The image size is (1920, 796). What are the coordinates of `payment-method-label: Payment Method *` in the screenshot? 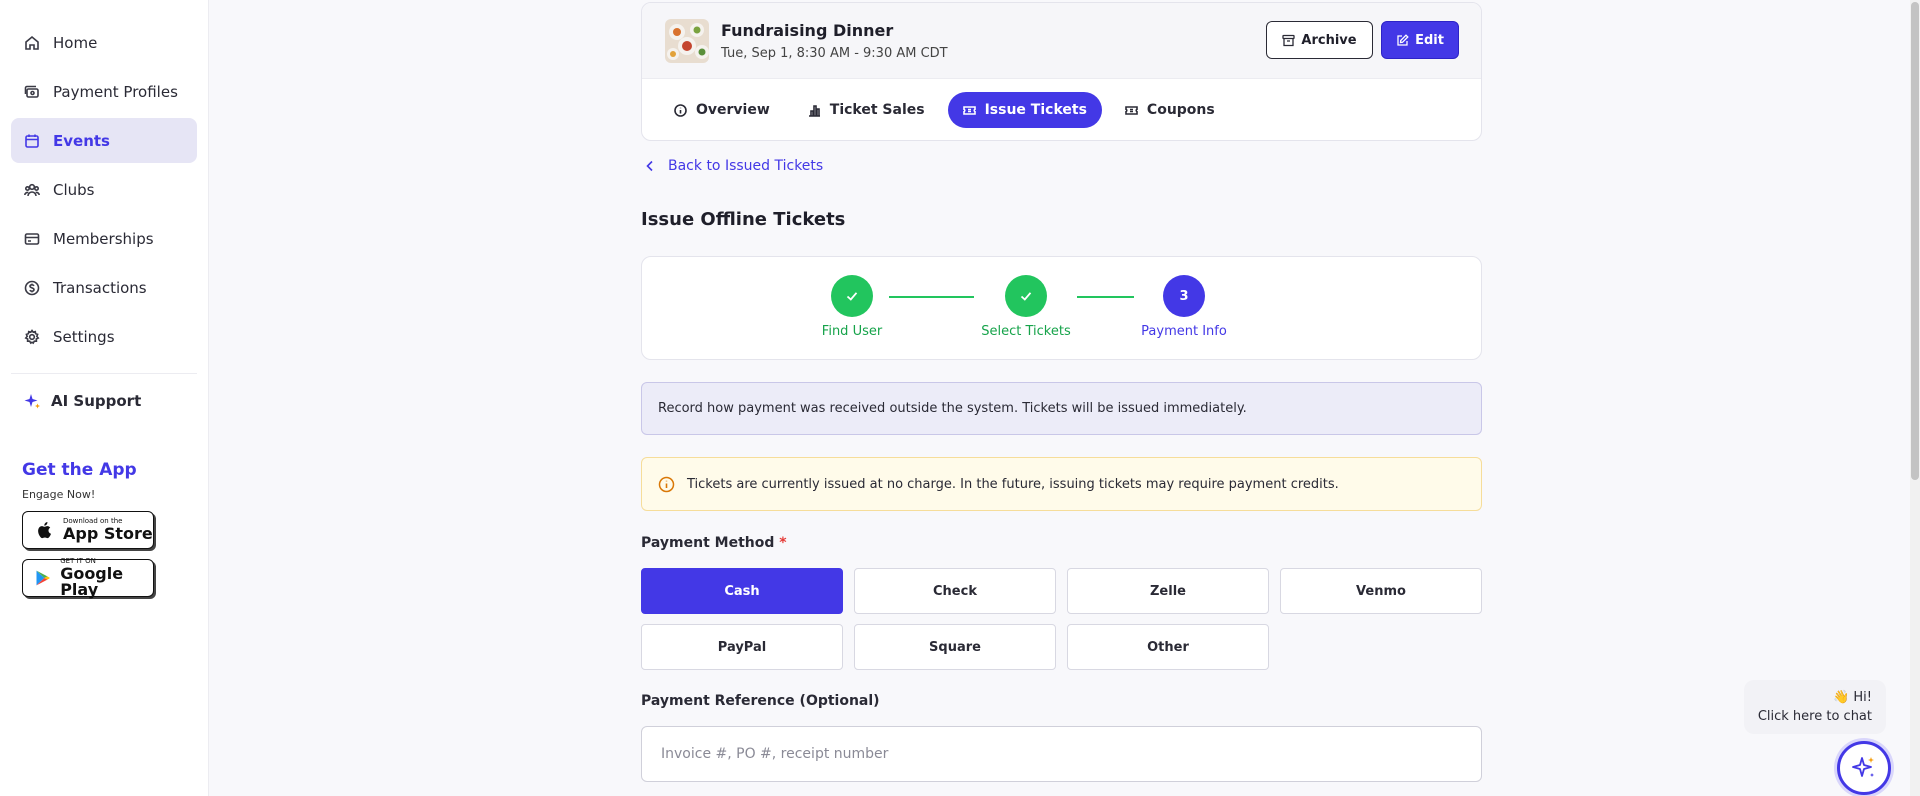 It's located at (714, 543).